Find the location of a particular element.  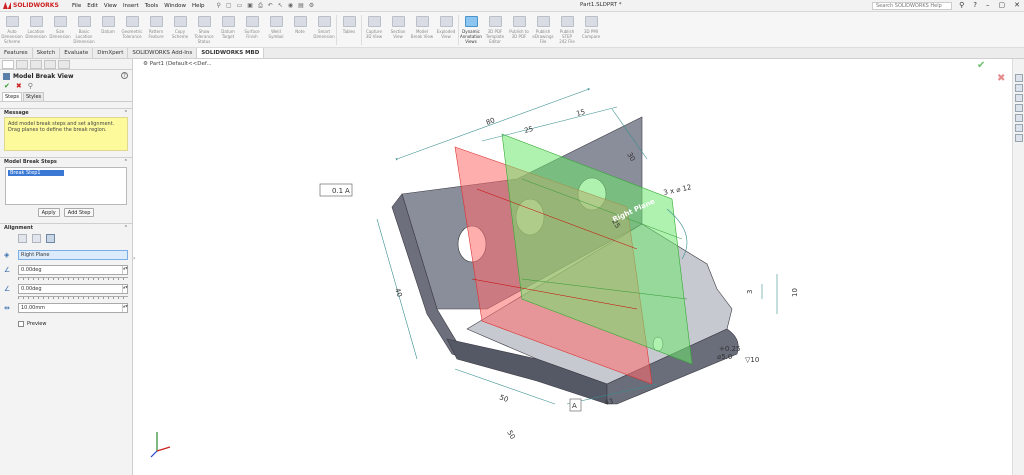

property-manager-tab-icon is located at coordinates (22, 64).